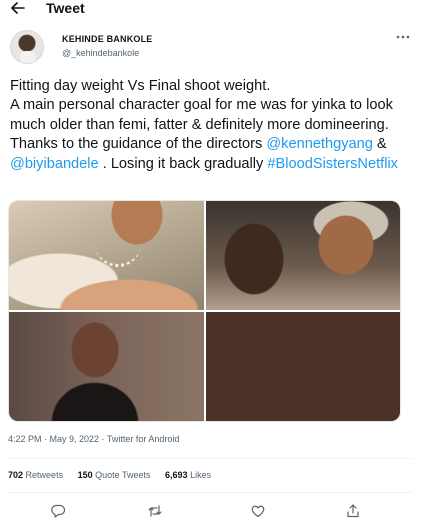  I want to click on tweet-text-amp: &, so click(379, 144).